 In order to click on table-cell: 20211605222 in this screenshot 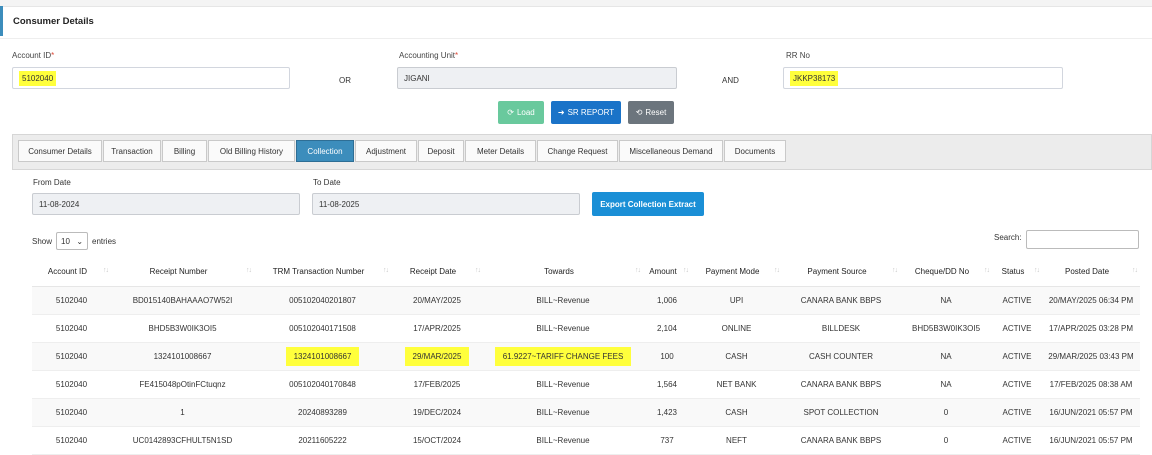, I will do `click(322, 440)`.